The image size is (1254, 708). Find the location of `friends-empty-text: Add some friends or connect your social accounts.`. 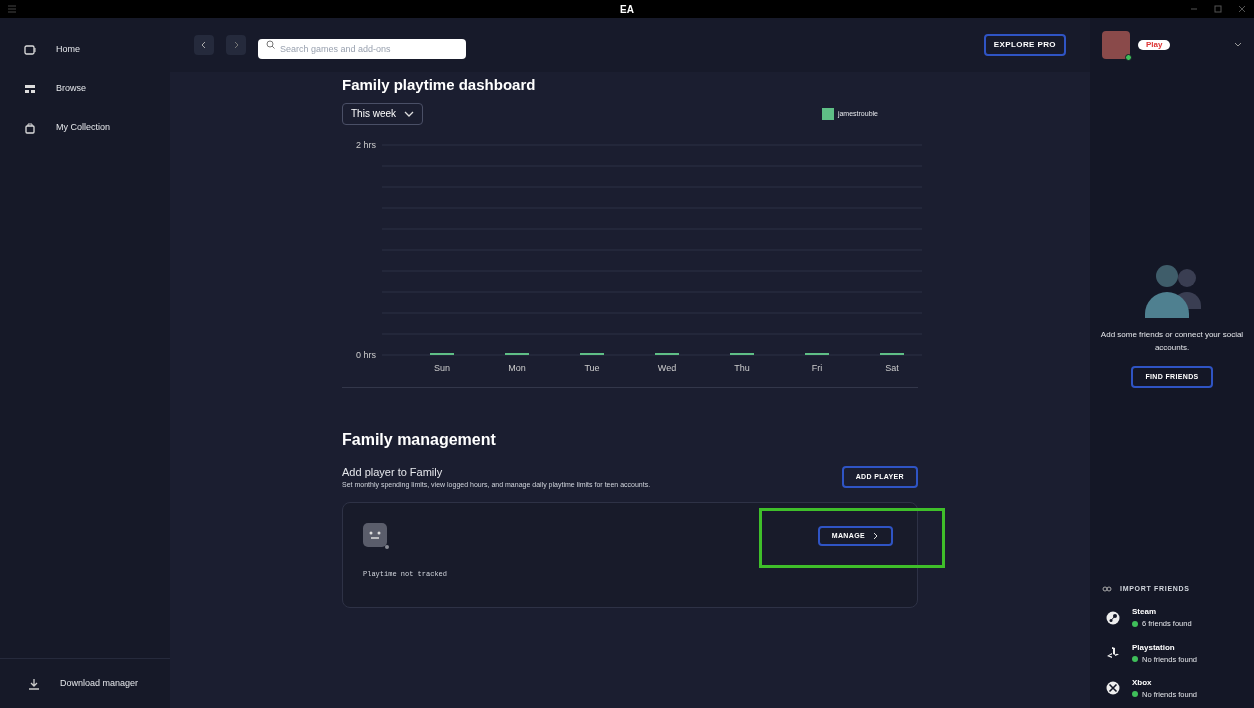

friends-empty-text: Add some friends or connect your social accounts. is located at coordinates (1172, 341).